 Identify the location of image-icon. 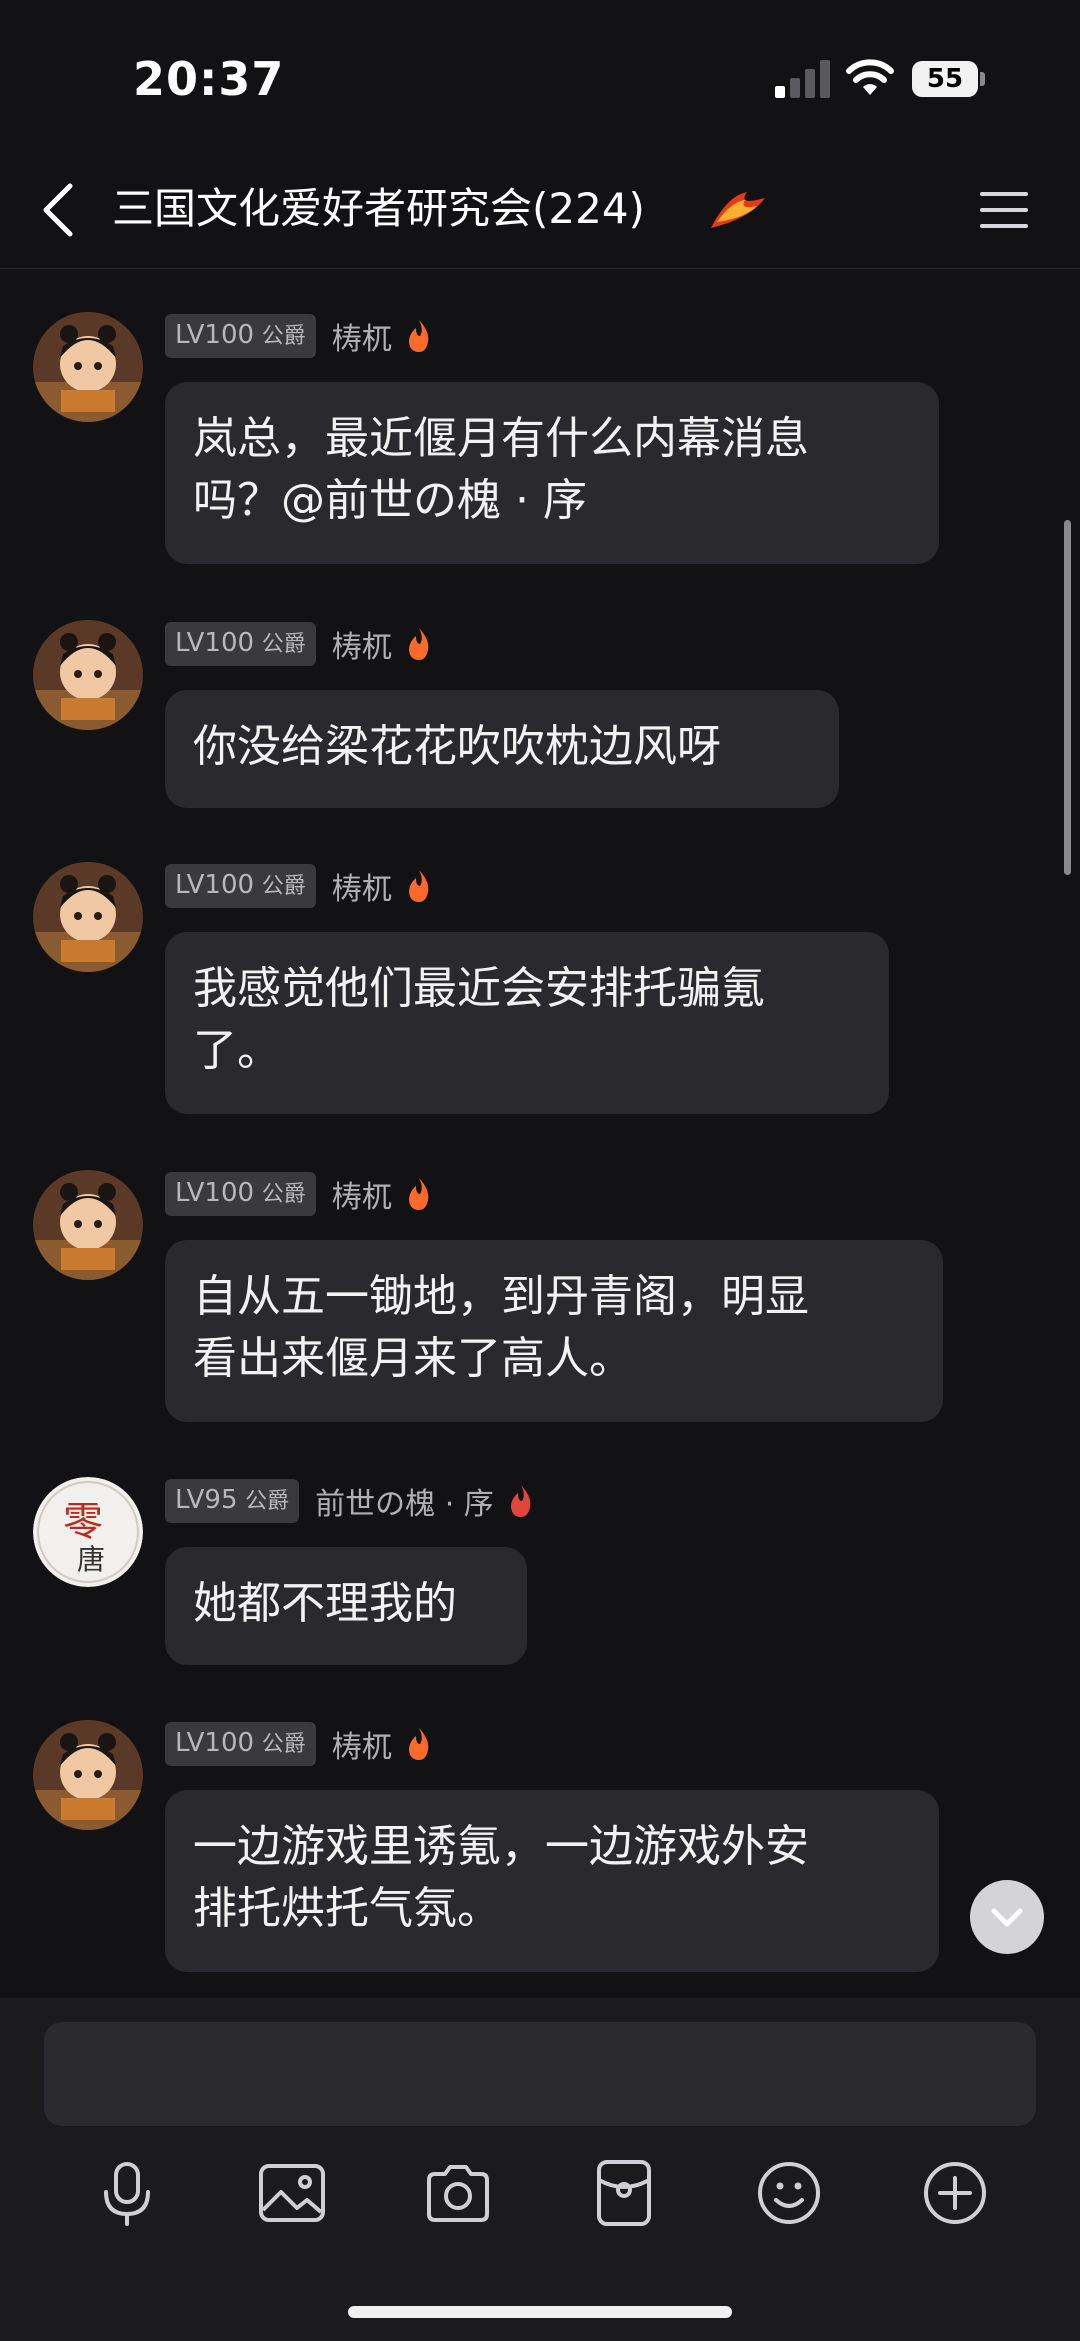
(292, 2193).